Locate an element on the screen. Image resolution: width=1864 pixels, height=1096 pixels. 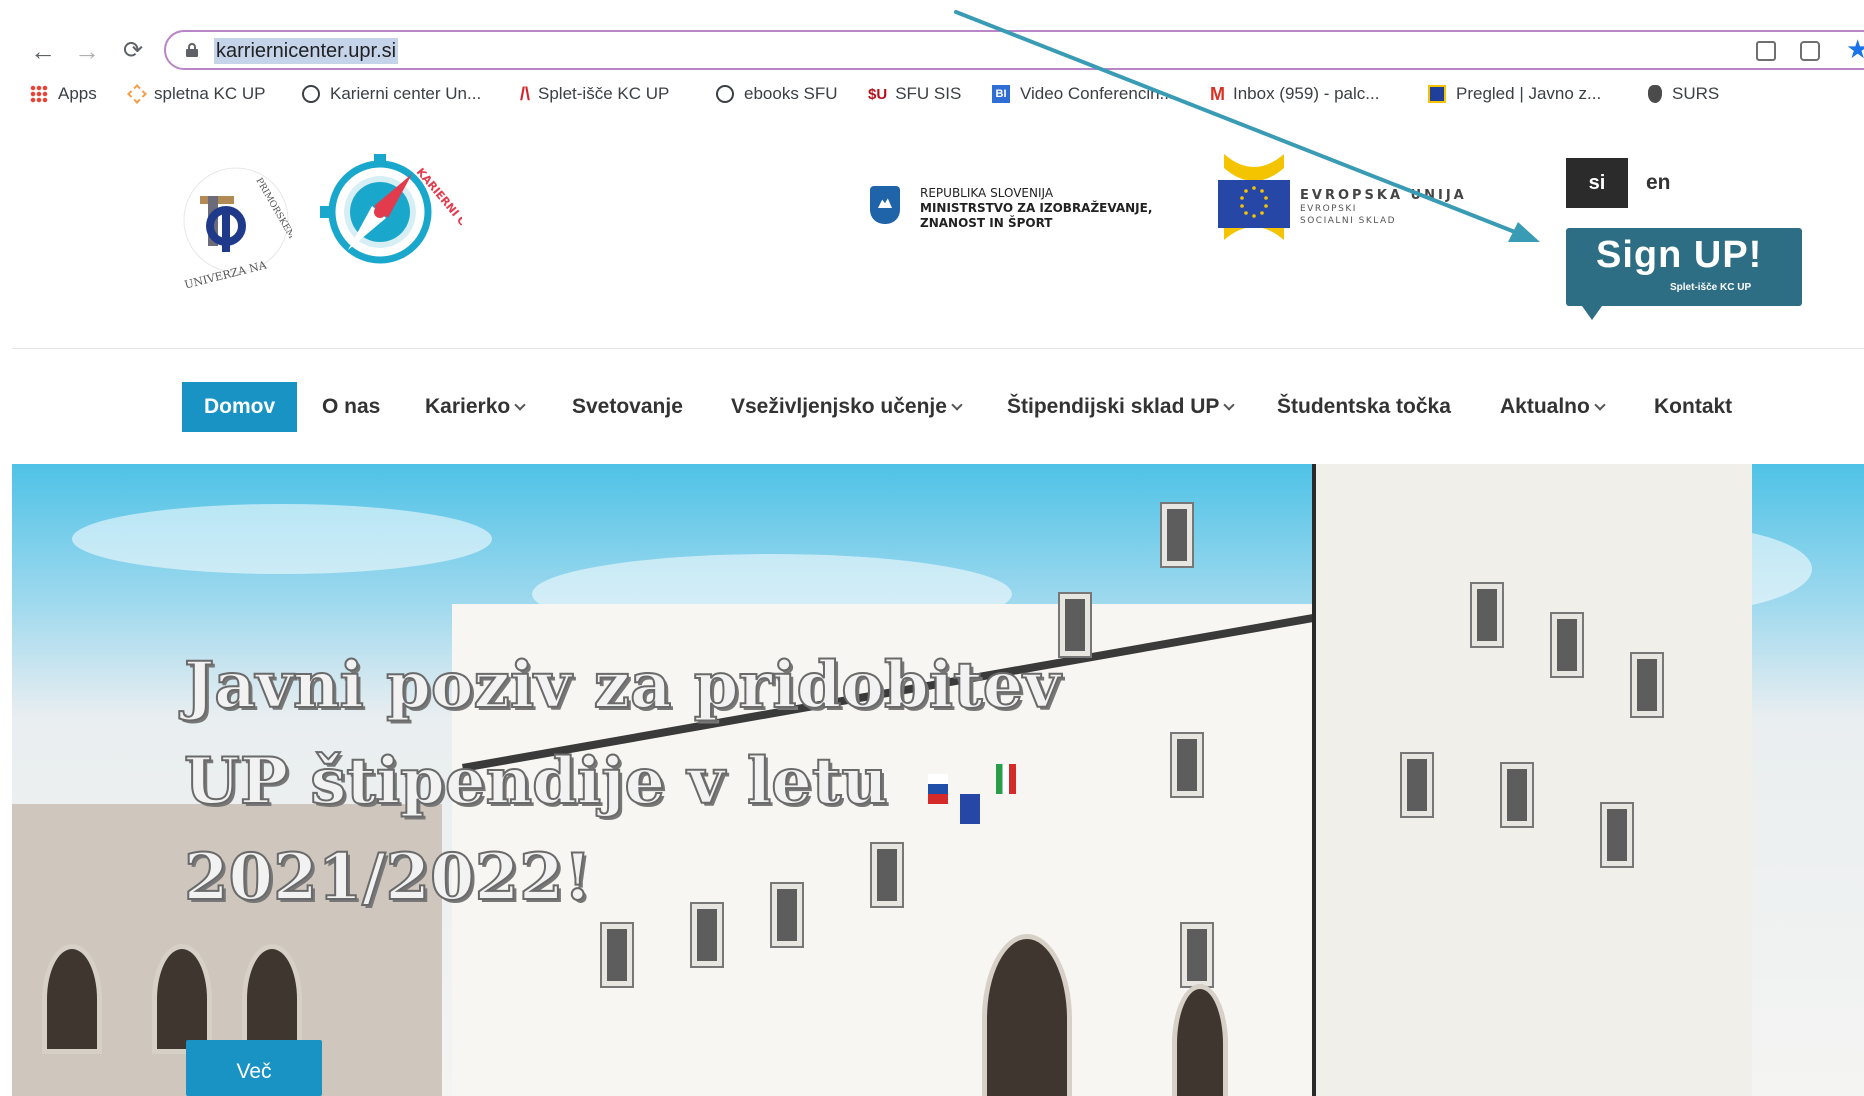
bookmark-sfu-sis: $U SFU SIS is located at coordinates (914, 94).